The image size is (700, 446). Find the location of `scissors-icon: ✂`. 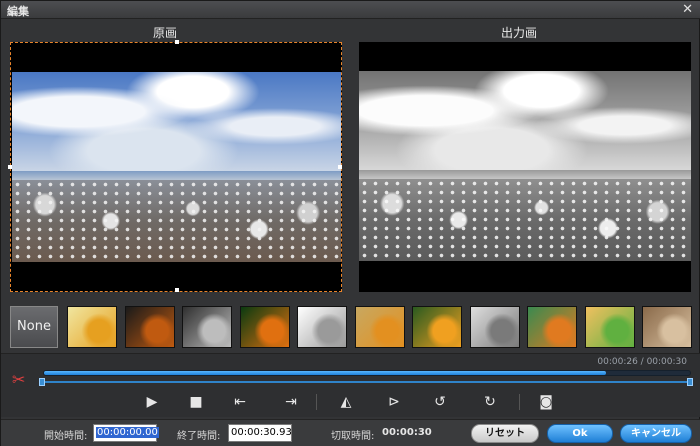

scissors-icon: ✂ is located at coordinates (22, 380).